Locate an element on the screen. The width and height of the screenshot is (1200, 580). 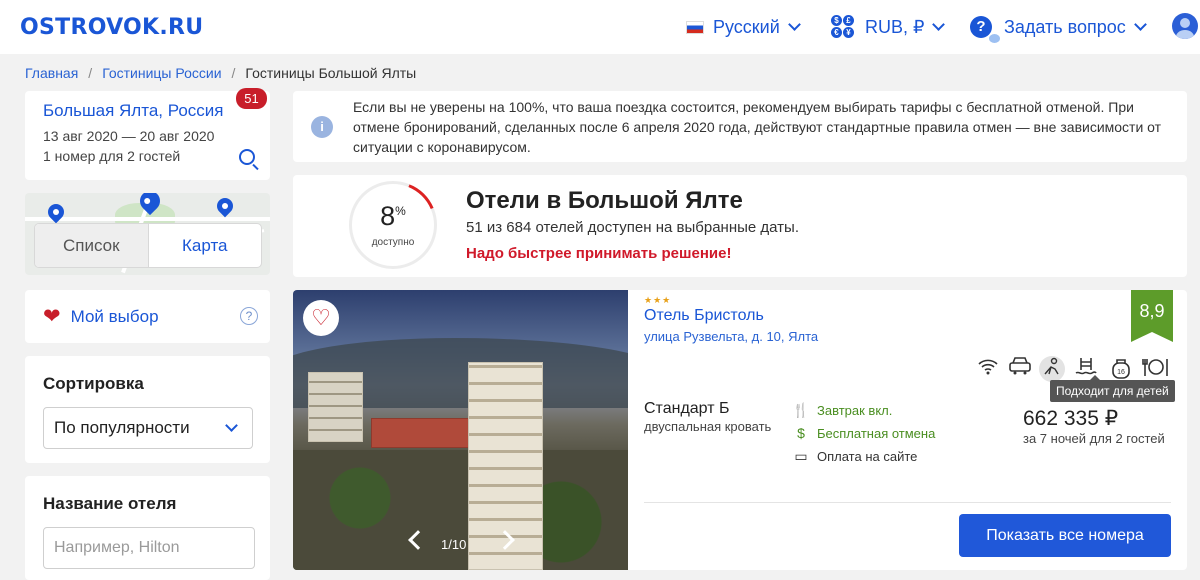
dates-label: 13 авг 2020 — 20 авг 2020 is located at coordinates (129, 136).